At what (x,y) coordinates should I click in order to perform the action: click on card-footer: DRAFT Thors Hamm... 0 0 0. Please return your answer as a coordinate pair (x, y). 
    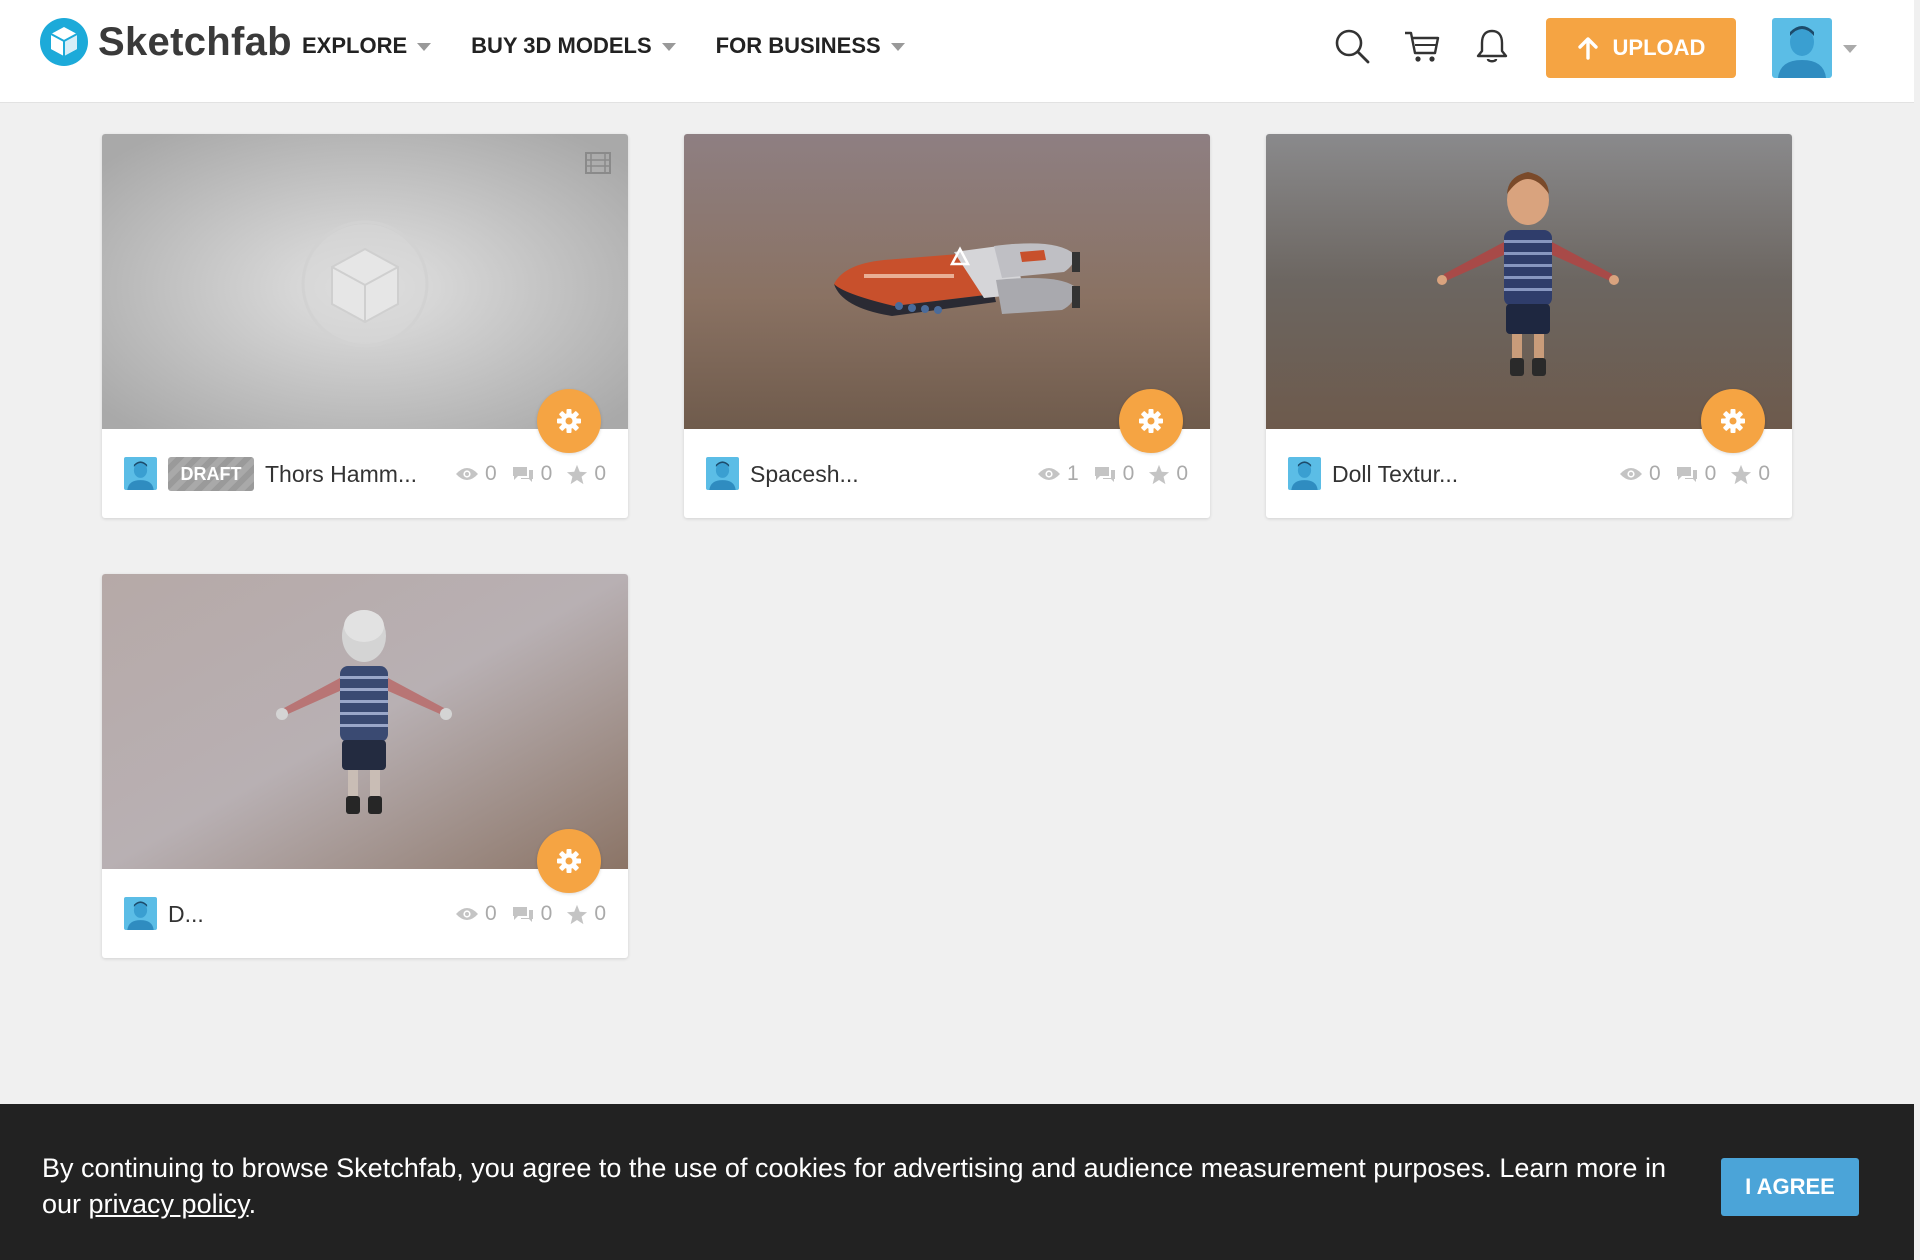
    Looking at the image, I should click on (365, 473).